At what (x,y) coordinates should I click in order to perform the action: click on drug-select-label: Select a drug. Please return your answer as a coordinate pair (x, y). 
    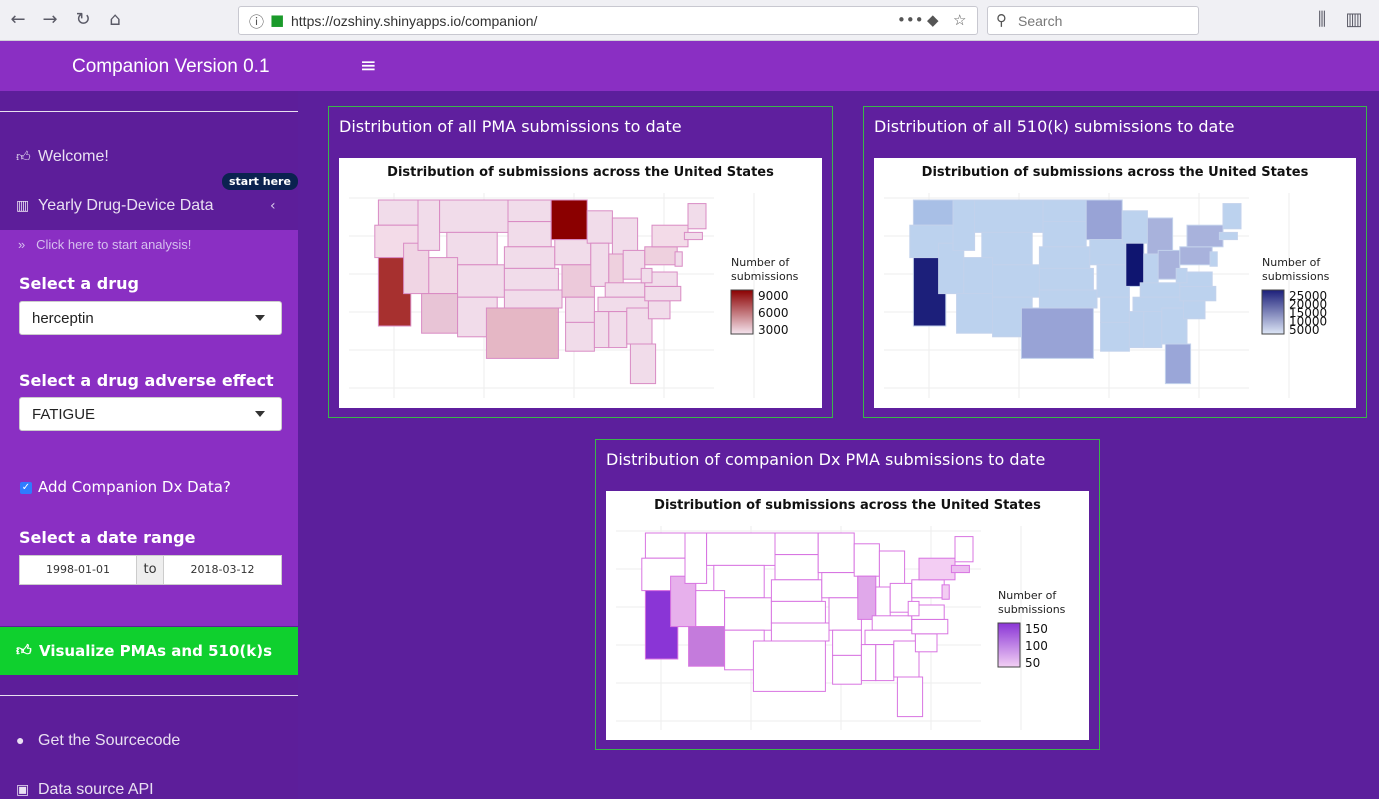
    Looking at the image, I should click on (79, 283).